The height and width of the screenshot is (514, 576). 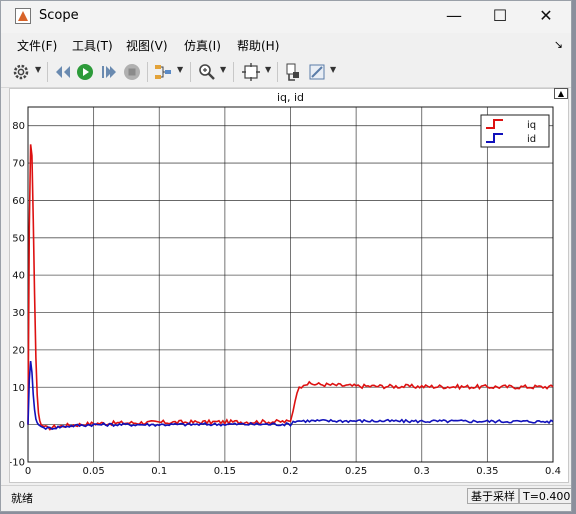 What do you see at coordinates (18, 164) in the screenshot?
I see `y-tick-label: 70` at bounding box center [18, 164].